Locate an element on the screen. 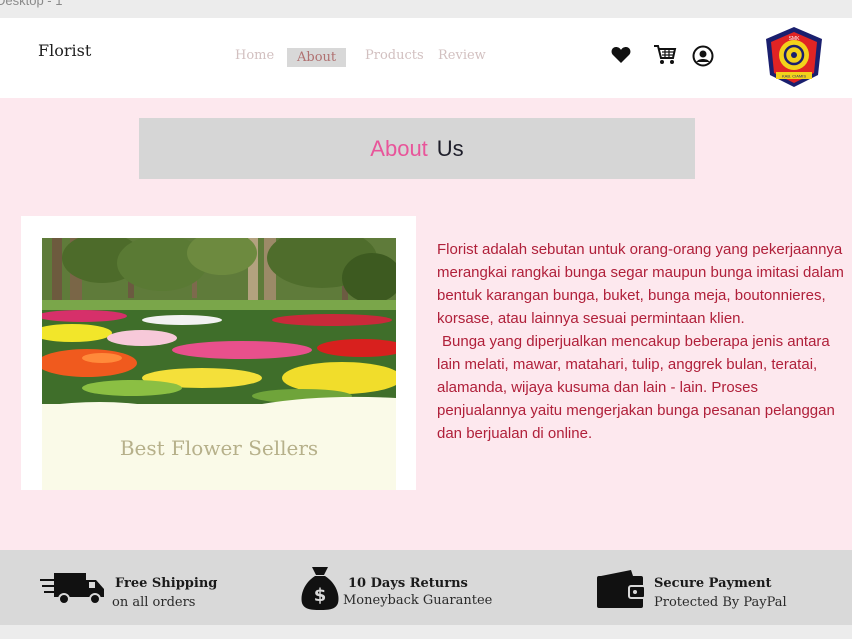 Image resolution: width=852 pixels, height=639 pixels. feature-returns: $ 10 Days Returns Moneyback Guarantee is located at coordinates (410, 587).